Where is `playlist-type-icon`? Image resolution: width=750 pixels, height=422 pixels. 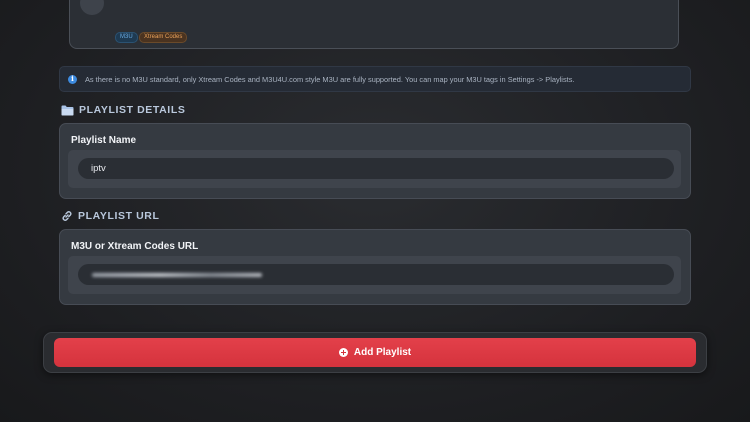 playlist-type-icon is located at coordinates (92, 7).